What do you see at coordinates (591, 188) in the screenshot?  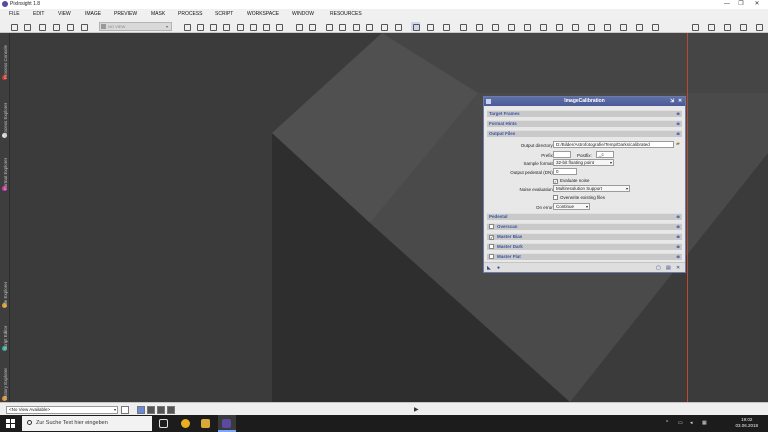 I see `noise-evaluation-select: Multiresolution Support ▾` at bounding box center [591, 188].